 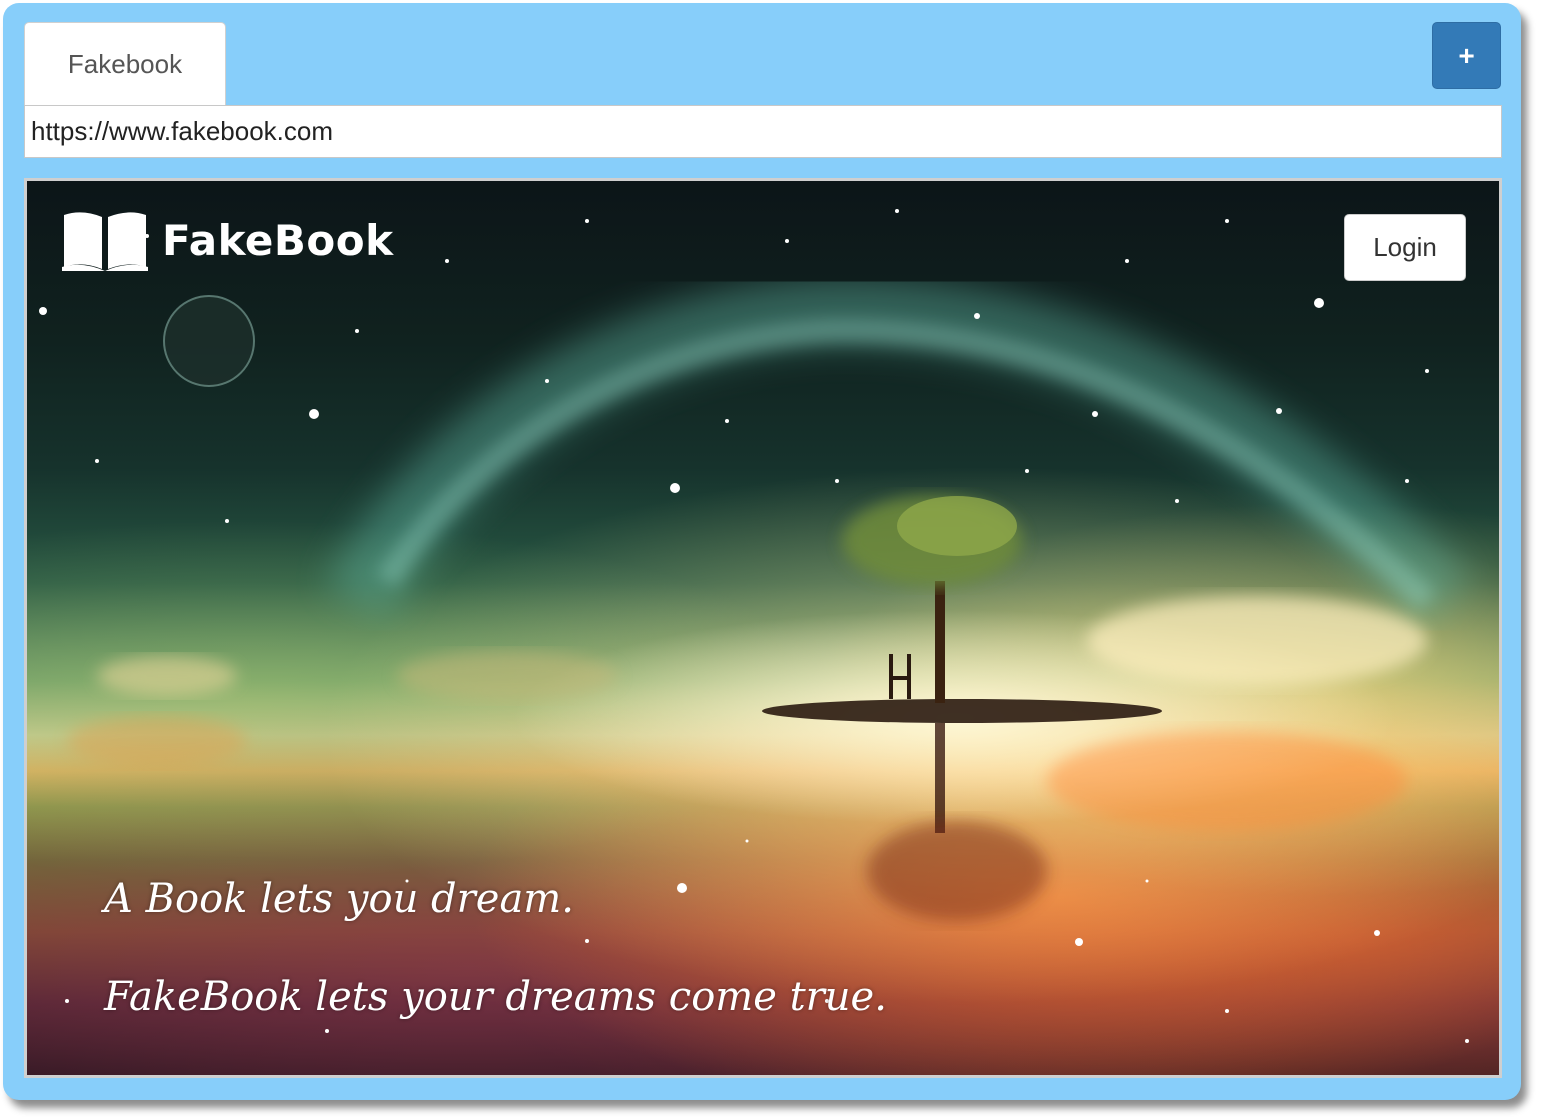 What do you see at coordinates (1466, 55) in the screenshot?
I see `new-tab-button: +` at bounding box center [1466, 55].